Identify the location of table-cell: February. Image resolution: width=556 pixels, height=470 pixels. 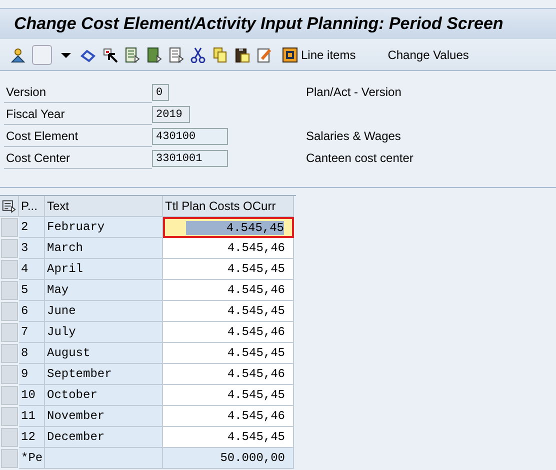
(104, 227).